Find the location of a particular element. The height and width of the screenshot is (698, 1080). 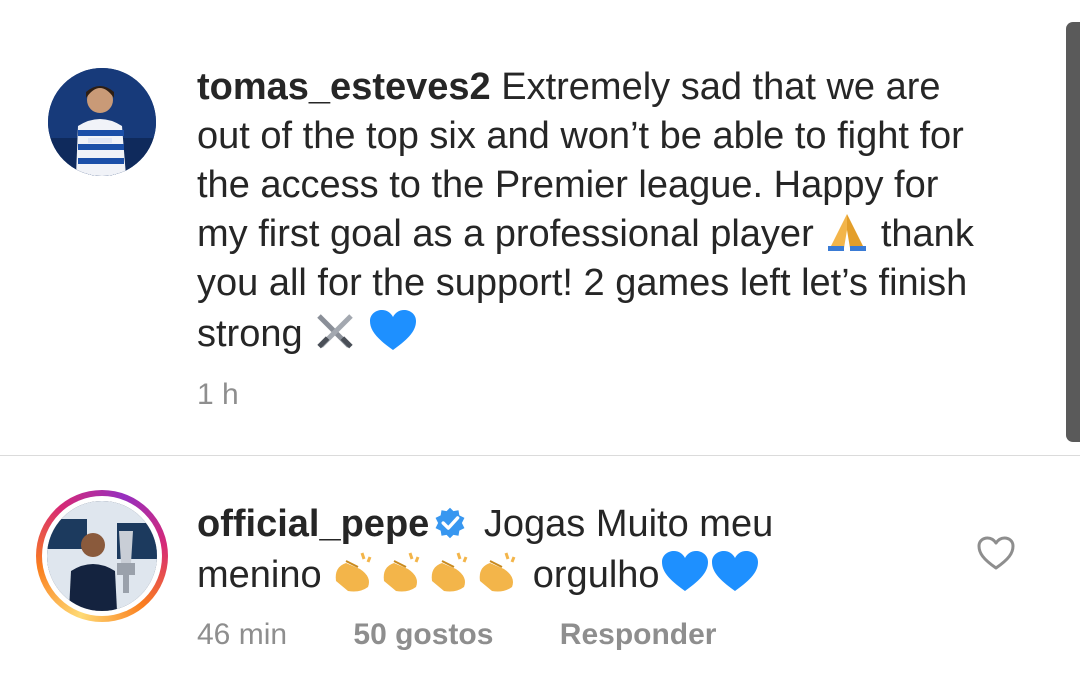

reply-text-part2: orgulho is located at coordinates (596, 575).